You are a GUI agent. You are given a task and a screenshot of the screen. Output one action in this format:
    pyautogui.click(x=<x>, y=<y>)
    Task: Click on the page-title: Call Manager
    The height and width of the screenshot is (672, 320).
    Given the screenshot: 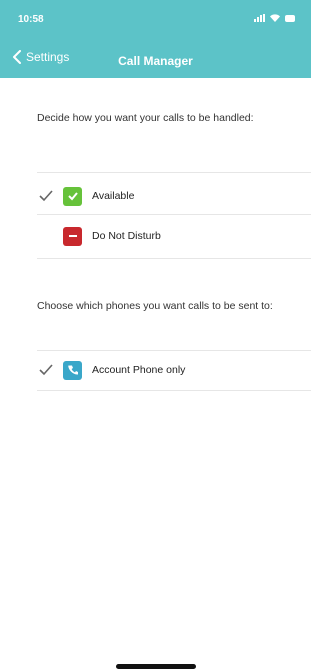 What is the action you would take?
    pyautogui.click(x=155, y=61)
    